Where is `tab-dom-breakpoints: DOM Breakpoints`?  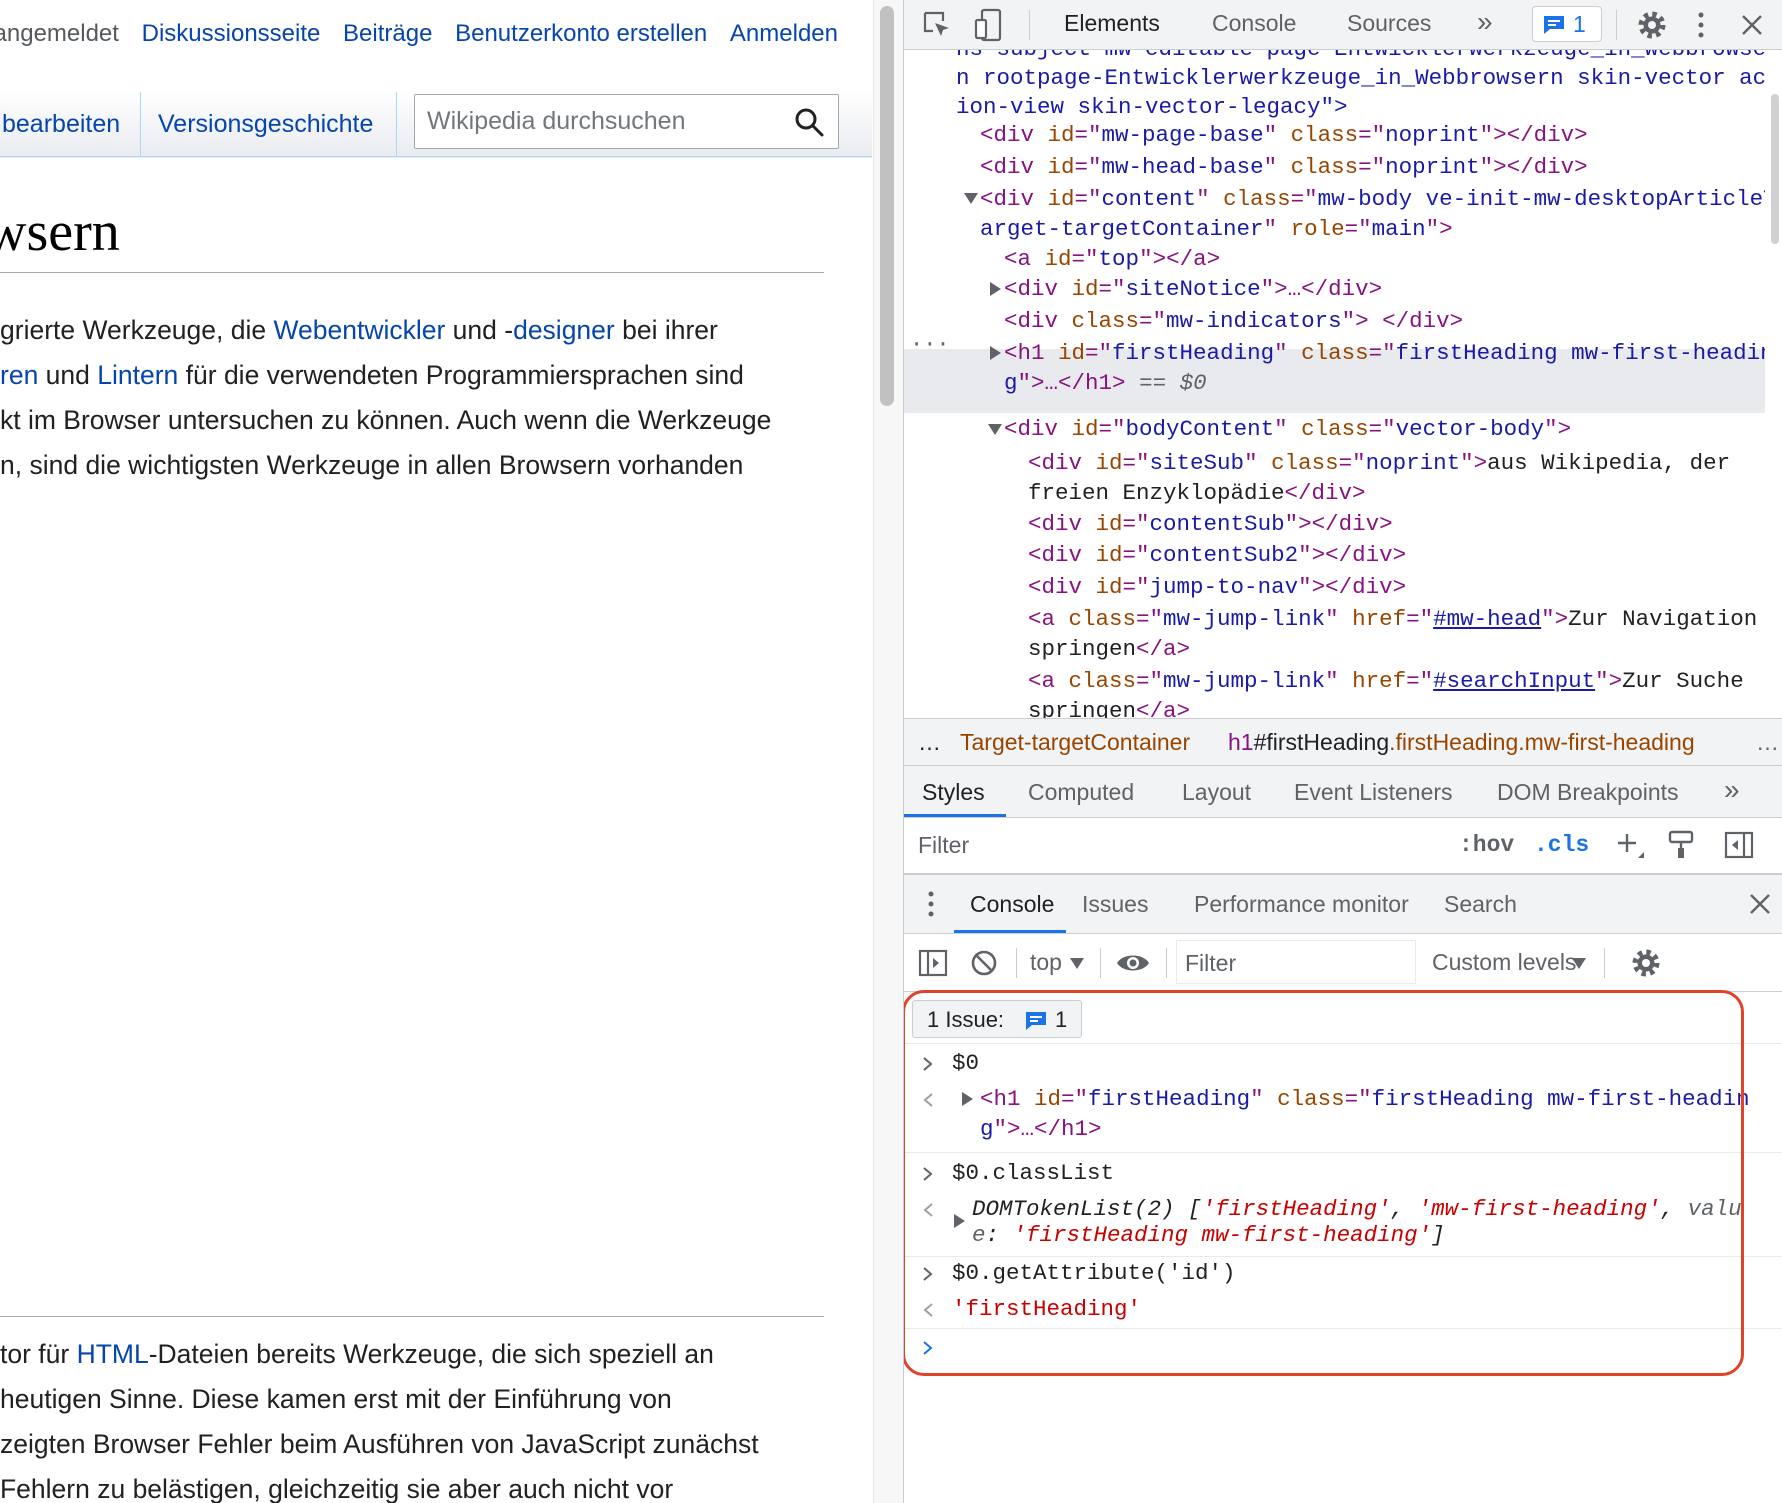 tab-dom-breakpoints: DOM Breakpoints is located at coordinates (1588, 792).